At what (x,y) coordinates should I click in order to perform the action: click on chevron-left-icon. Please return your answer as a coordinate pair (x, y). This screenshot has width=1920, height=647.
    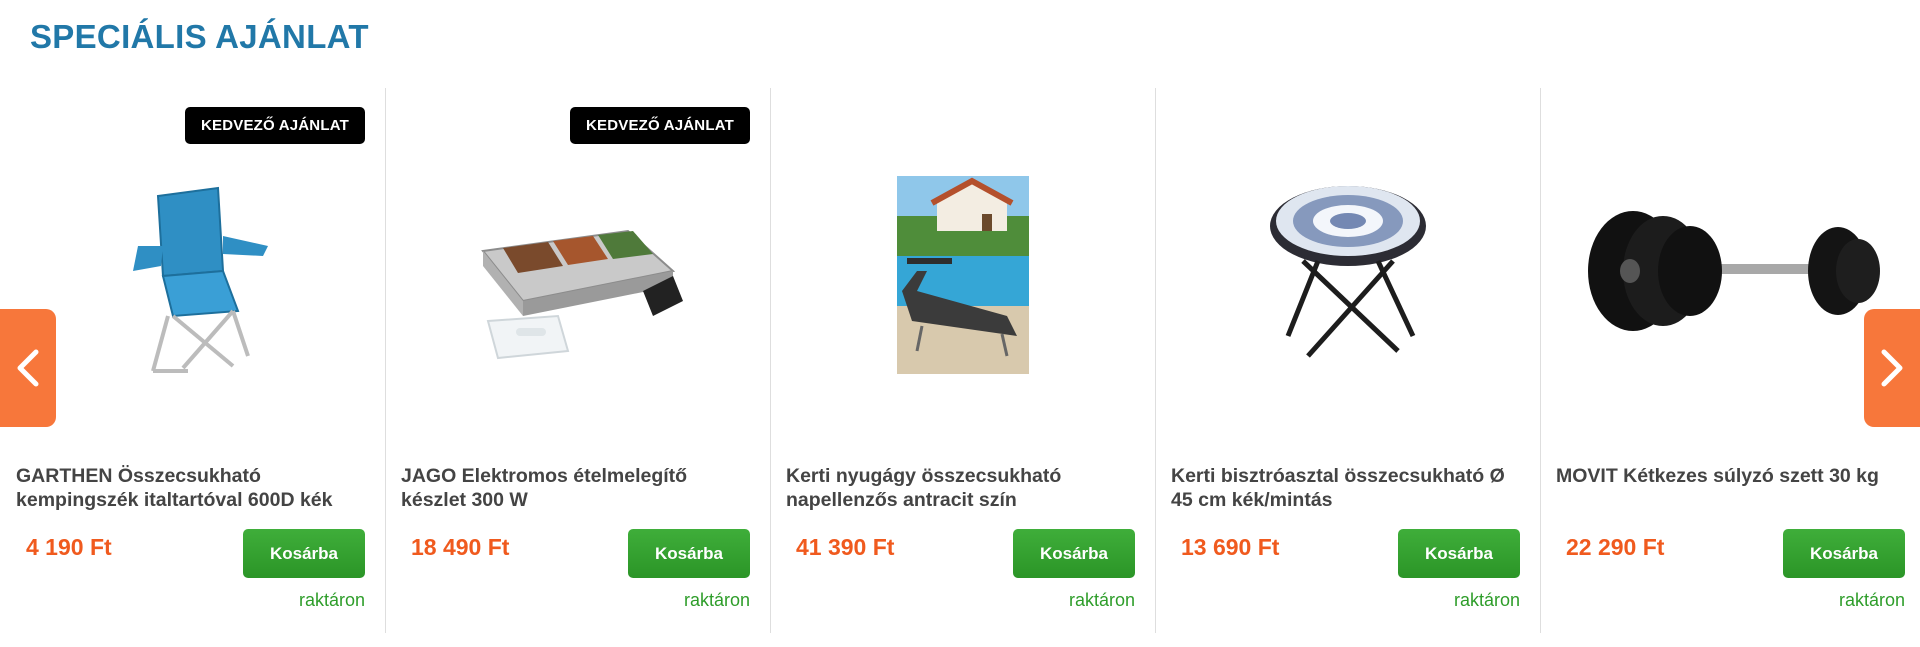
    Looking at the image, I should click on (28, 368).